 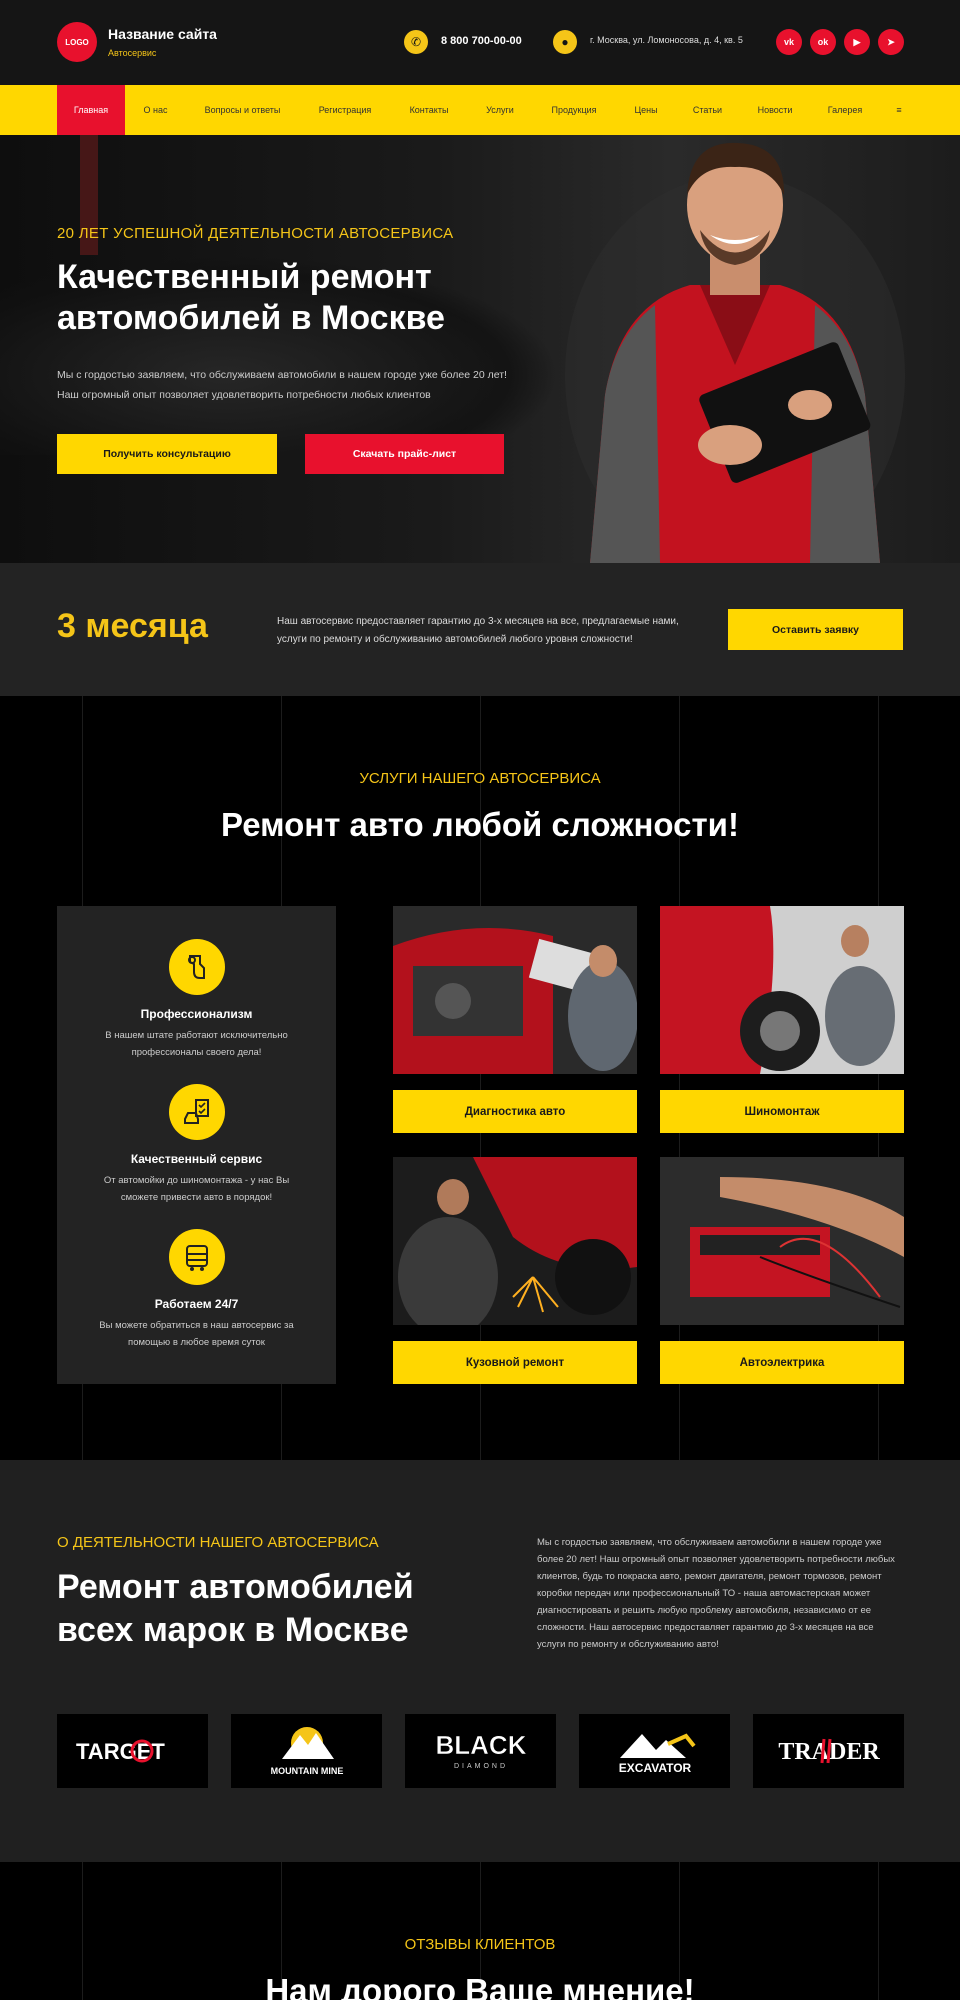 What do you see at coordinates (77, 42) in the screenshot?
I see `site-logo: LOGO` at bounding box center [77, 42].